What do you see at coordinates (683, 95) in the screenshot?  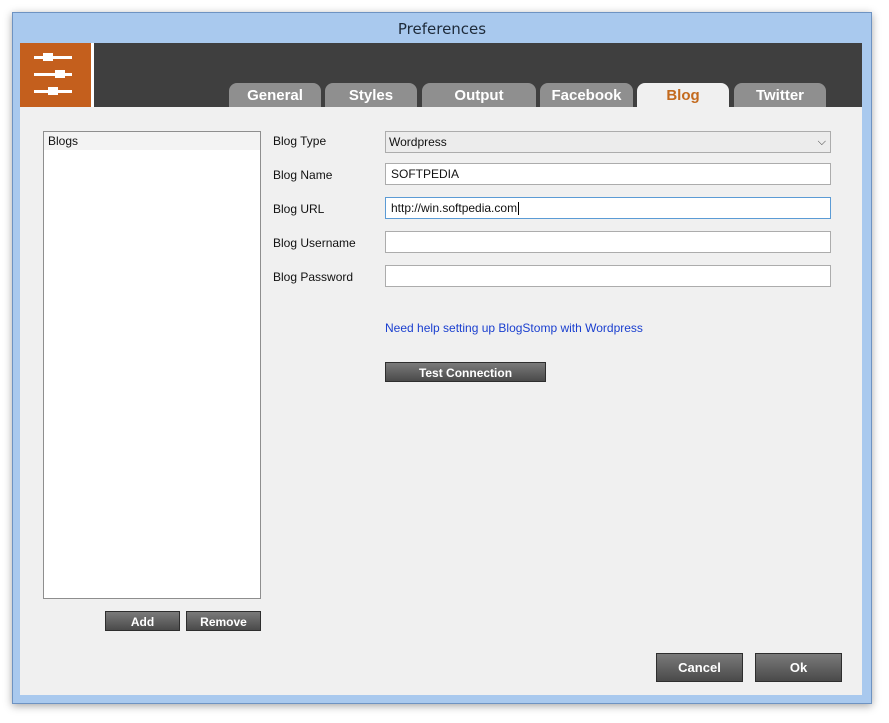 I see `tab-blog: Blog` at bounding box center [683, 95].